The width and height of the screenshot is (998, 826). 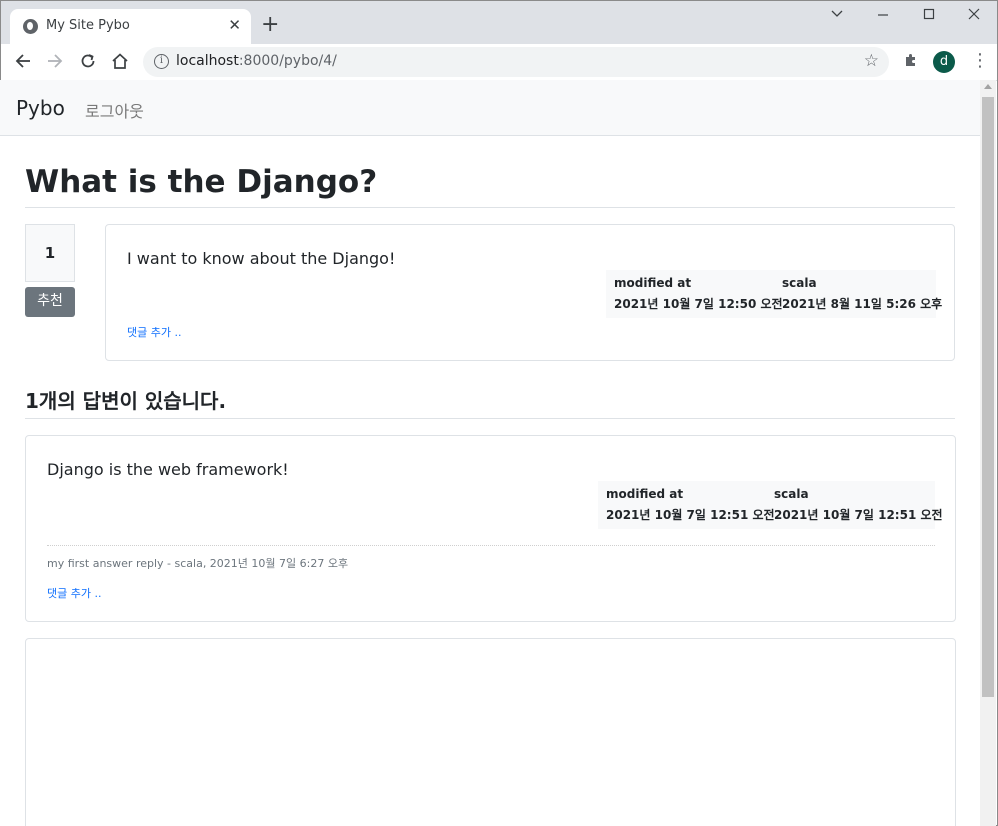 What do you see at coordinates (55, 63) in the screenshot?
I see `forward-icon` at bounding box center [55, 63].